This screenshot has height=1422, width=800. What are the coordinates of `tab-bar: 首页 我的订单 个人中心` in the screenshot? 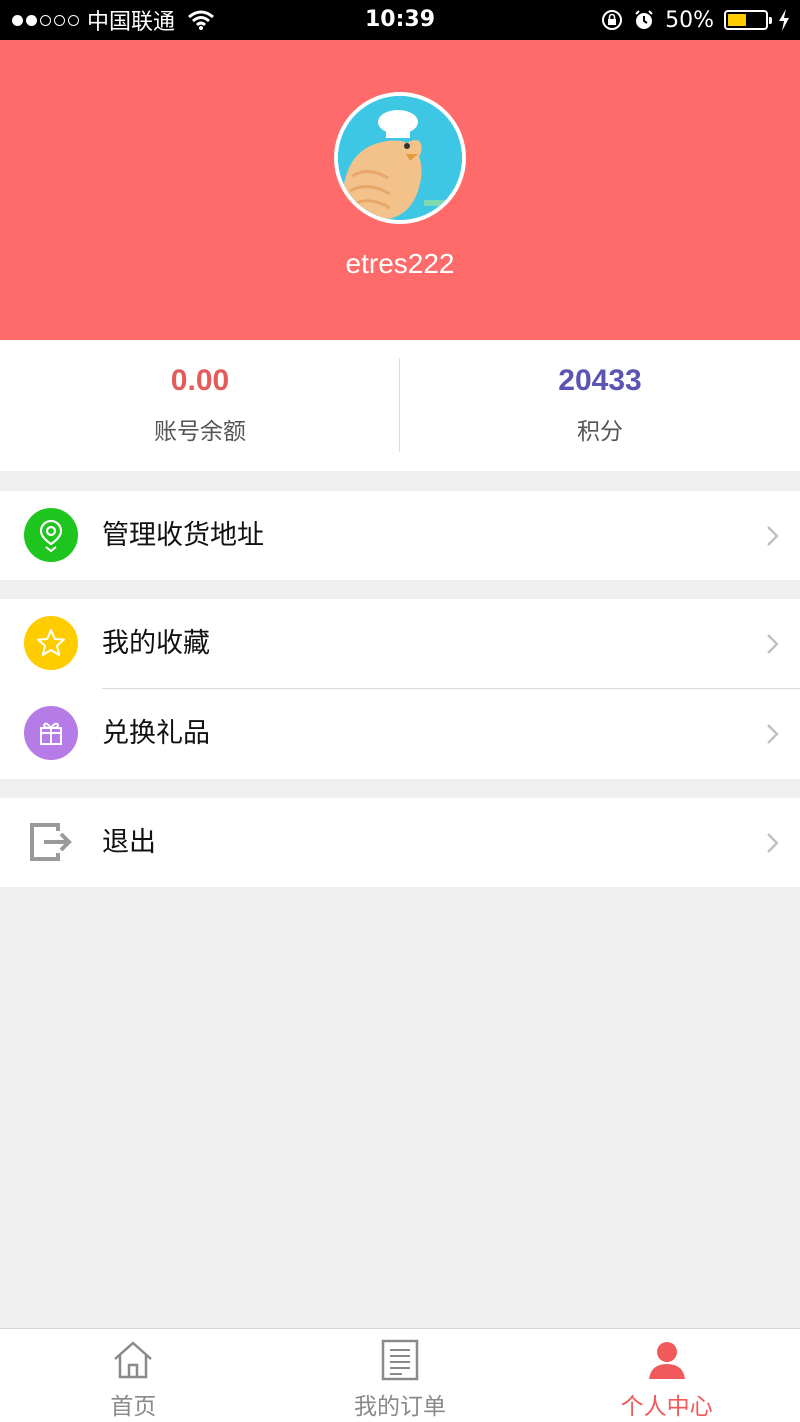 It's located at (400, 1375).